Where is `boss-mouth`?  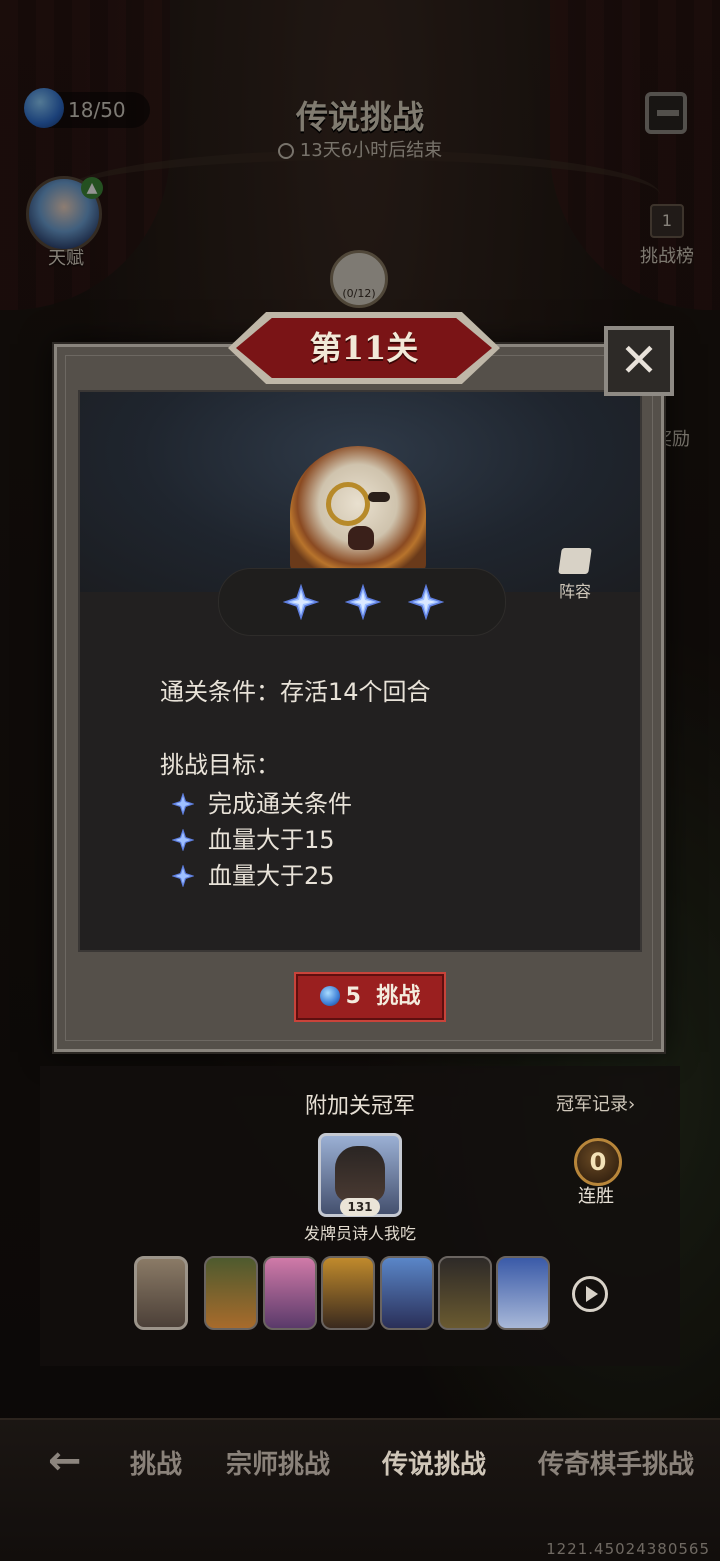 boss-mouth is located at coordinates (361, 538).